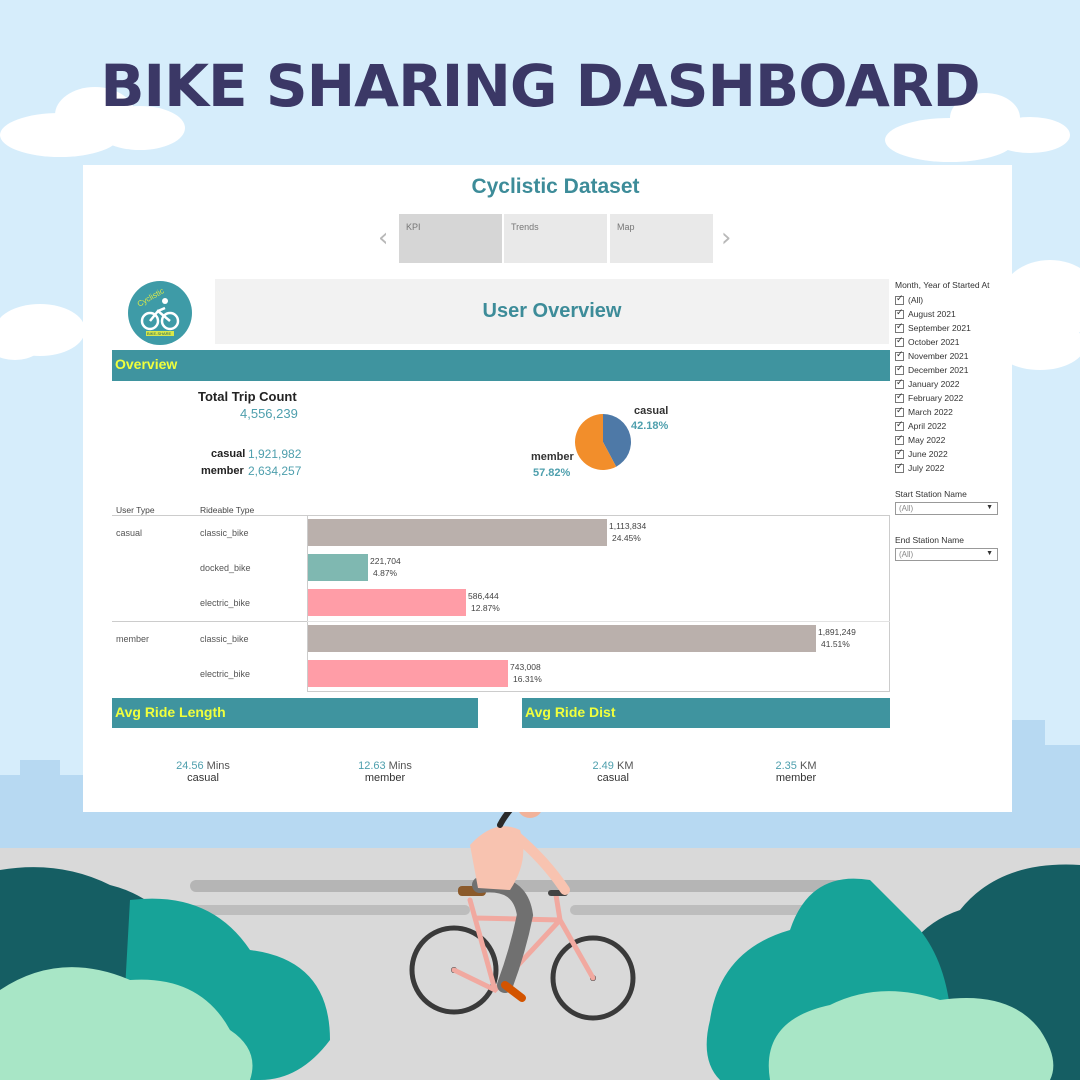 The width and height of the screenshot is (1080, 1080). I want to click on member-count-label: member, so click(222, 471).